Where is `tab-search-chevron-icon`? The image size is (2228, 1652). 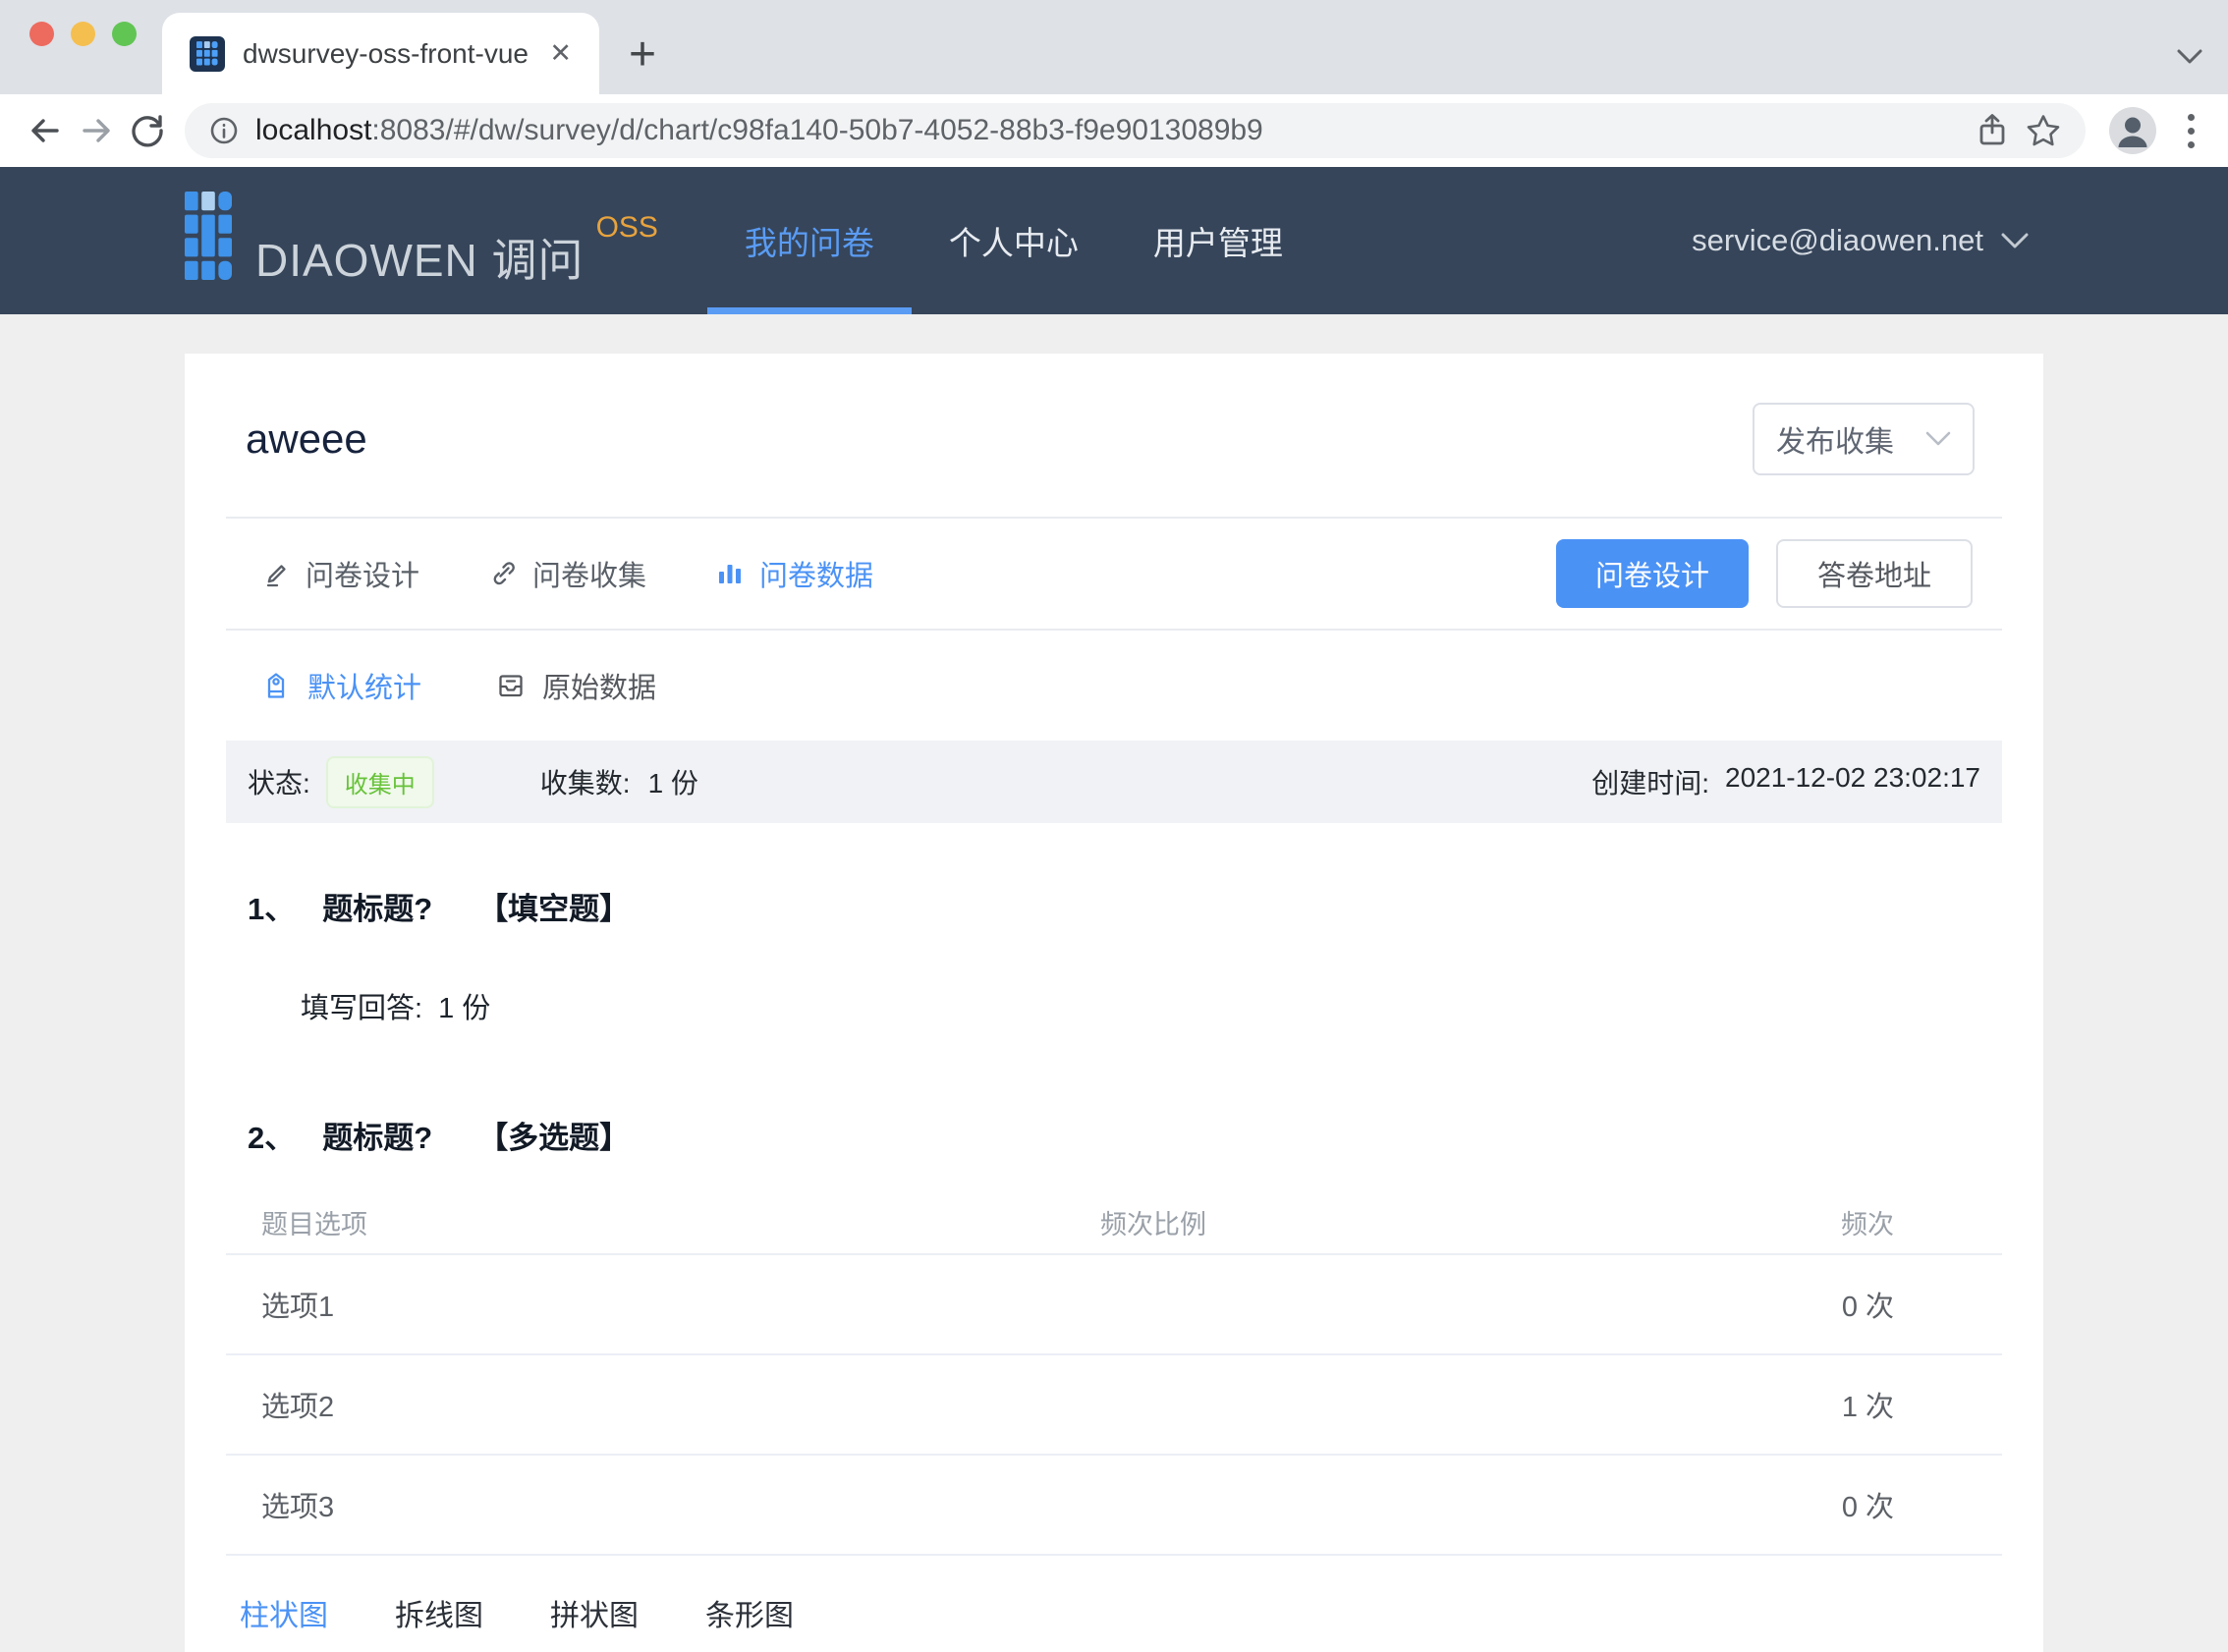
tab-search-chevron-icon is located at coordinates (2189, 57).